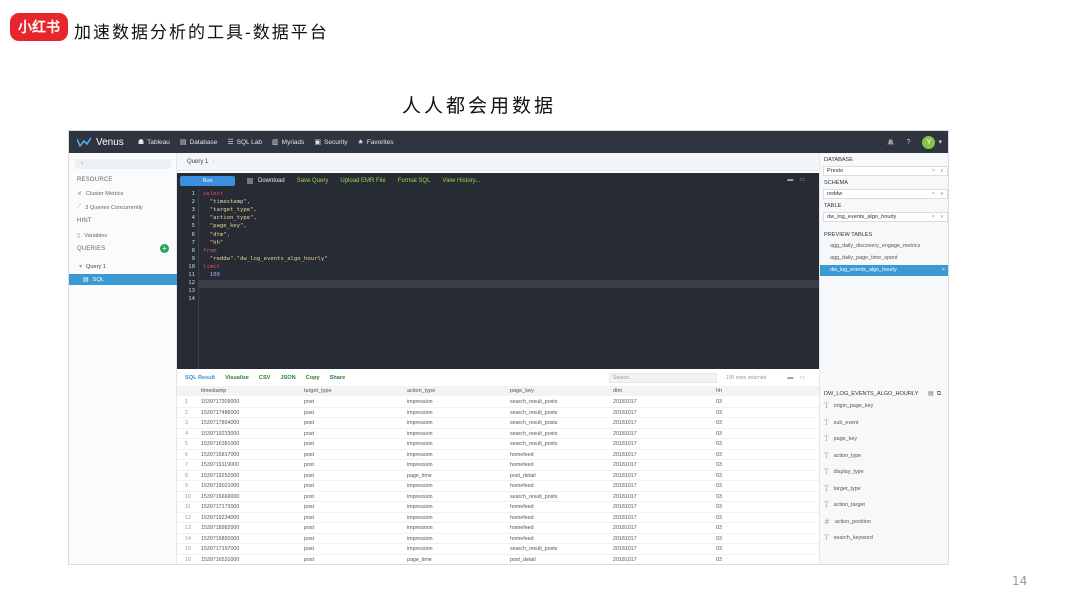  I want to click on preview-table-item: agg_daily_page_time_spent, so click(863, 258).